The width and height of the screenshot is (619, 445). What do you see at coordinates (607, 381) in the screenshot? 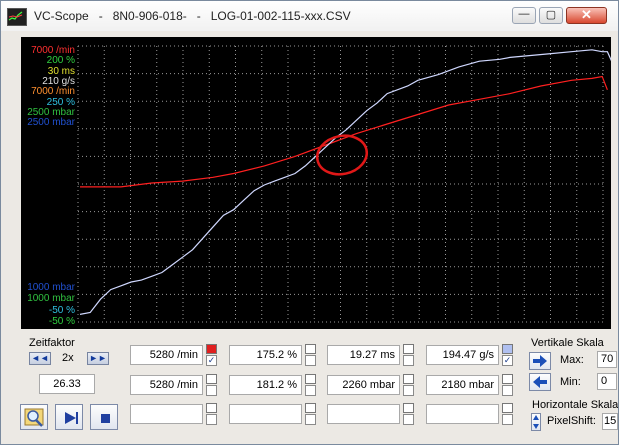
I see `min-value-input: 0` at bounding box center [607, 381].